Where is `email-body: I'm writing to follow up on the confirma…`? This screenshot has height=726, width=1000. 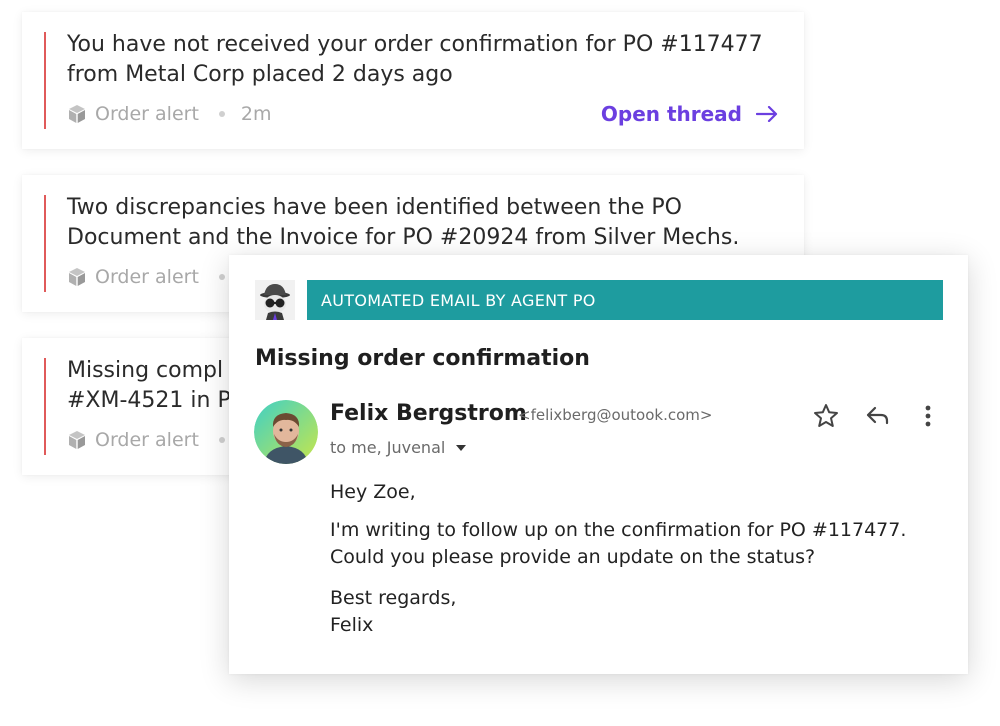
email-body: I'm writing to follow up on the confirma… is located at coordinates (618, 543).